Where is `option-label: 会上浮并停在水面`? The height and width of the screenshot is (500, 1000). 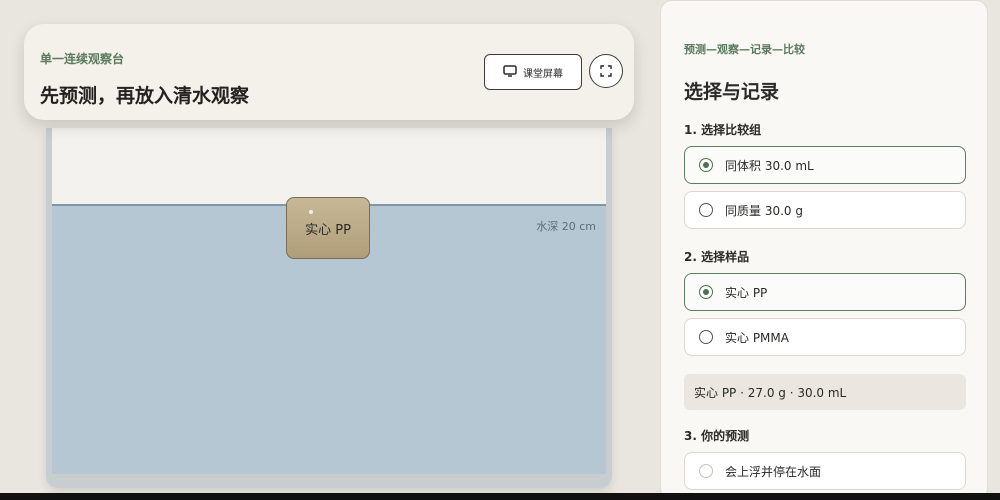
option-label: 会上浮并停在水面 is located at coordinates (773, 471).